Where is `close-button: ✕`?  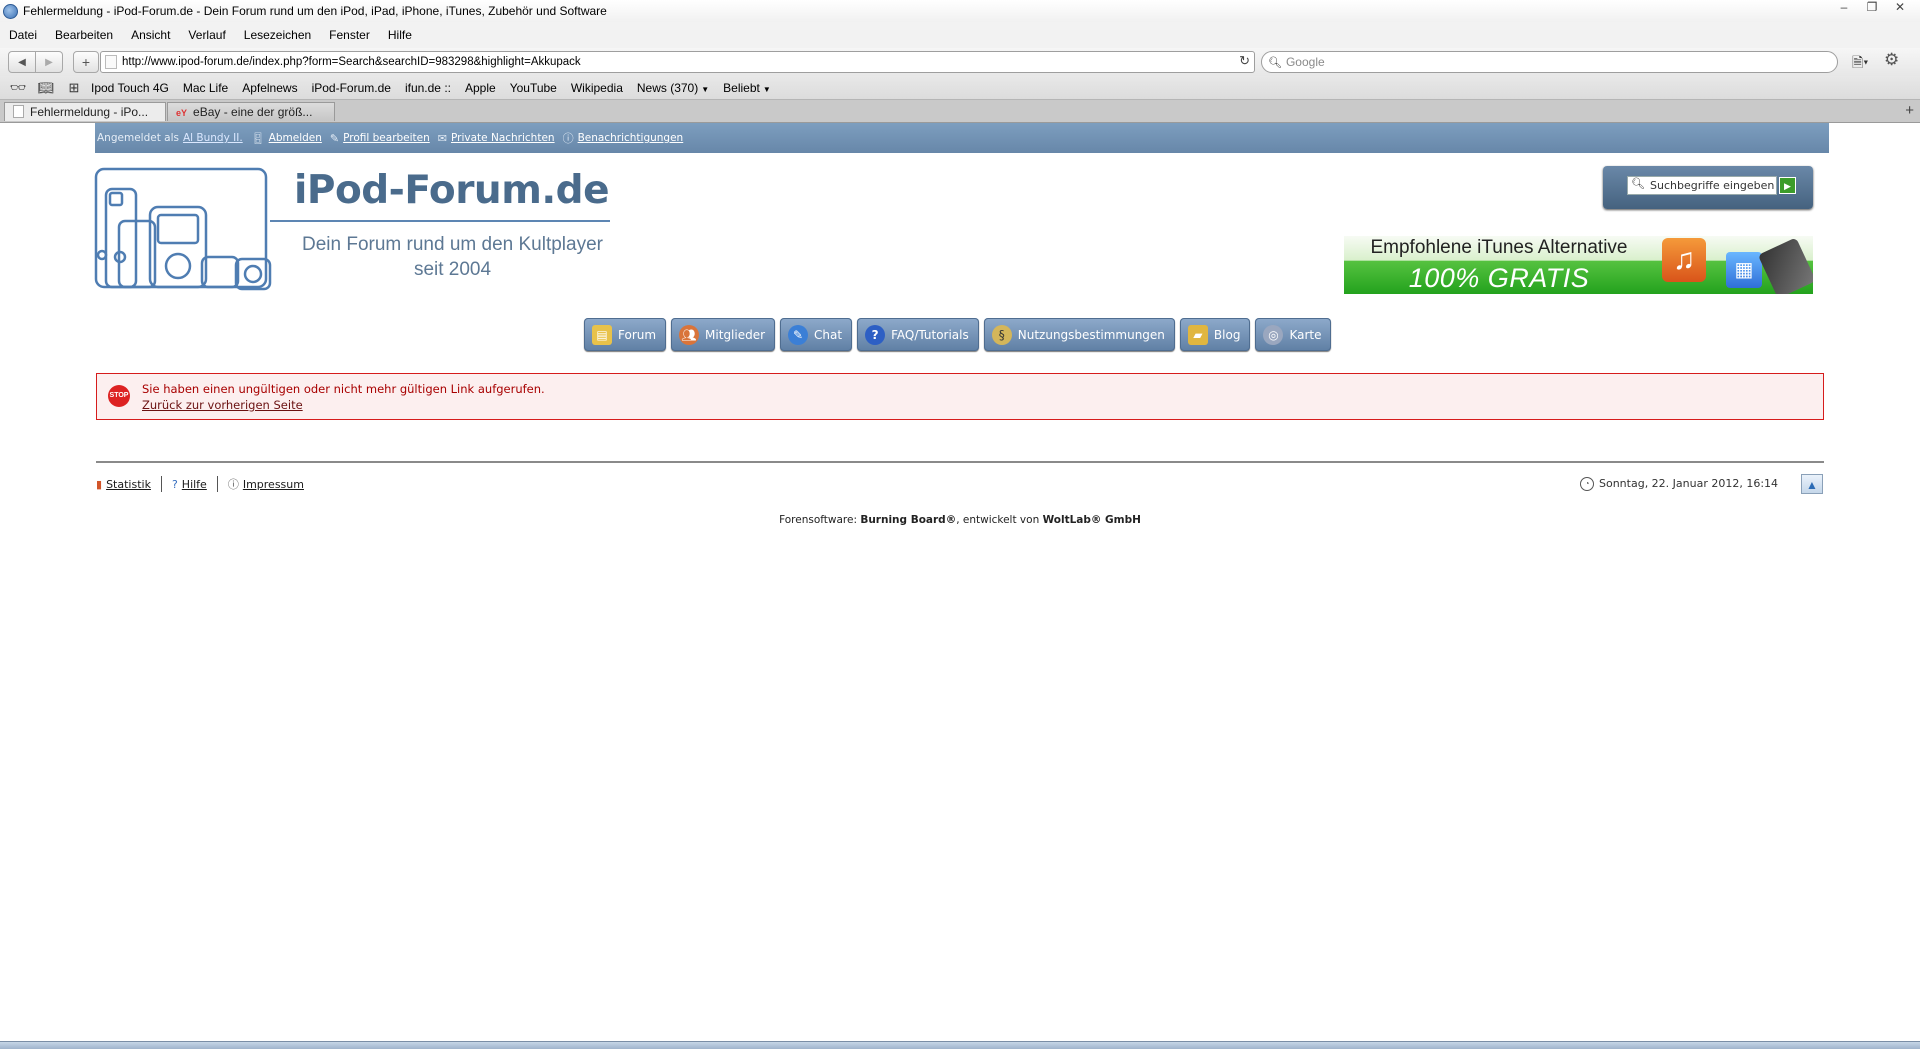 close-button: ✕ is located at coordinates (1900, 8).